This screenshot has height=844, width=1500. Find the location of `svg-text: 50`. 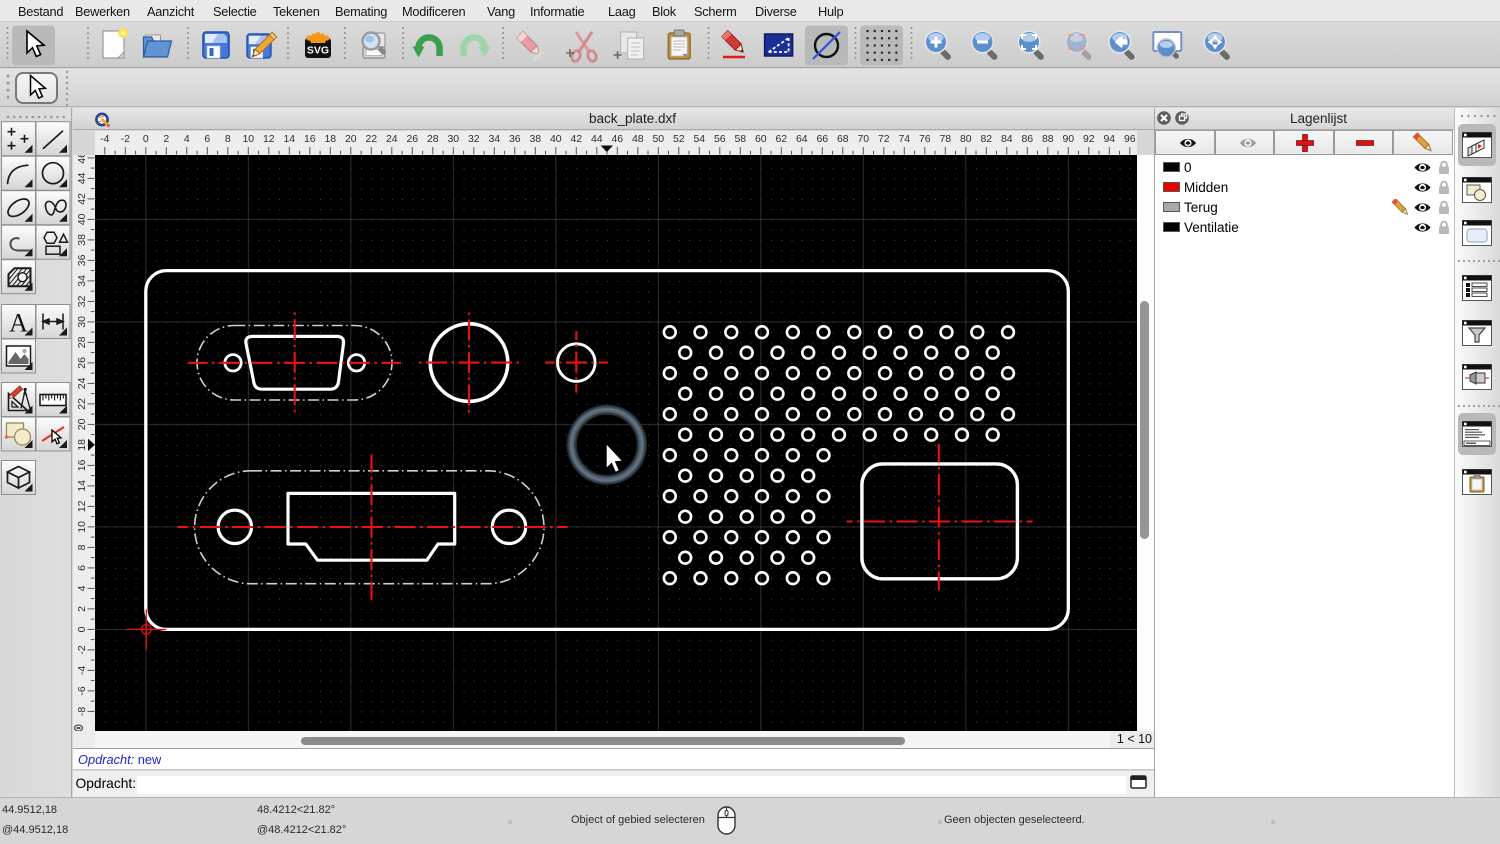

svg-text: 50 is located at coordinates (658, 139).